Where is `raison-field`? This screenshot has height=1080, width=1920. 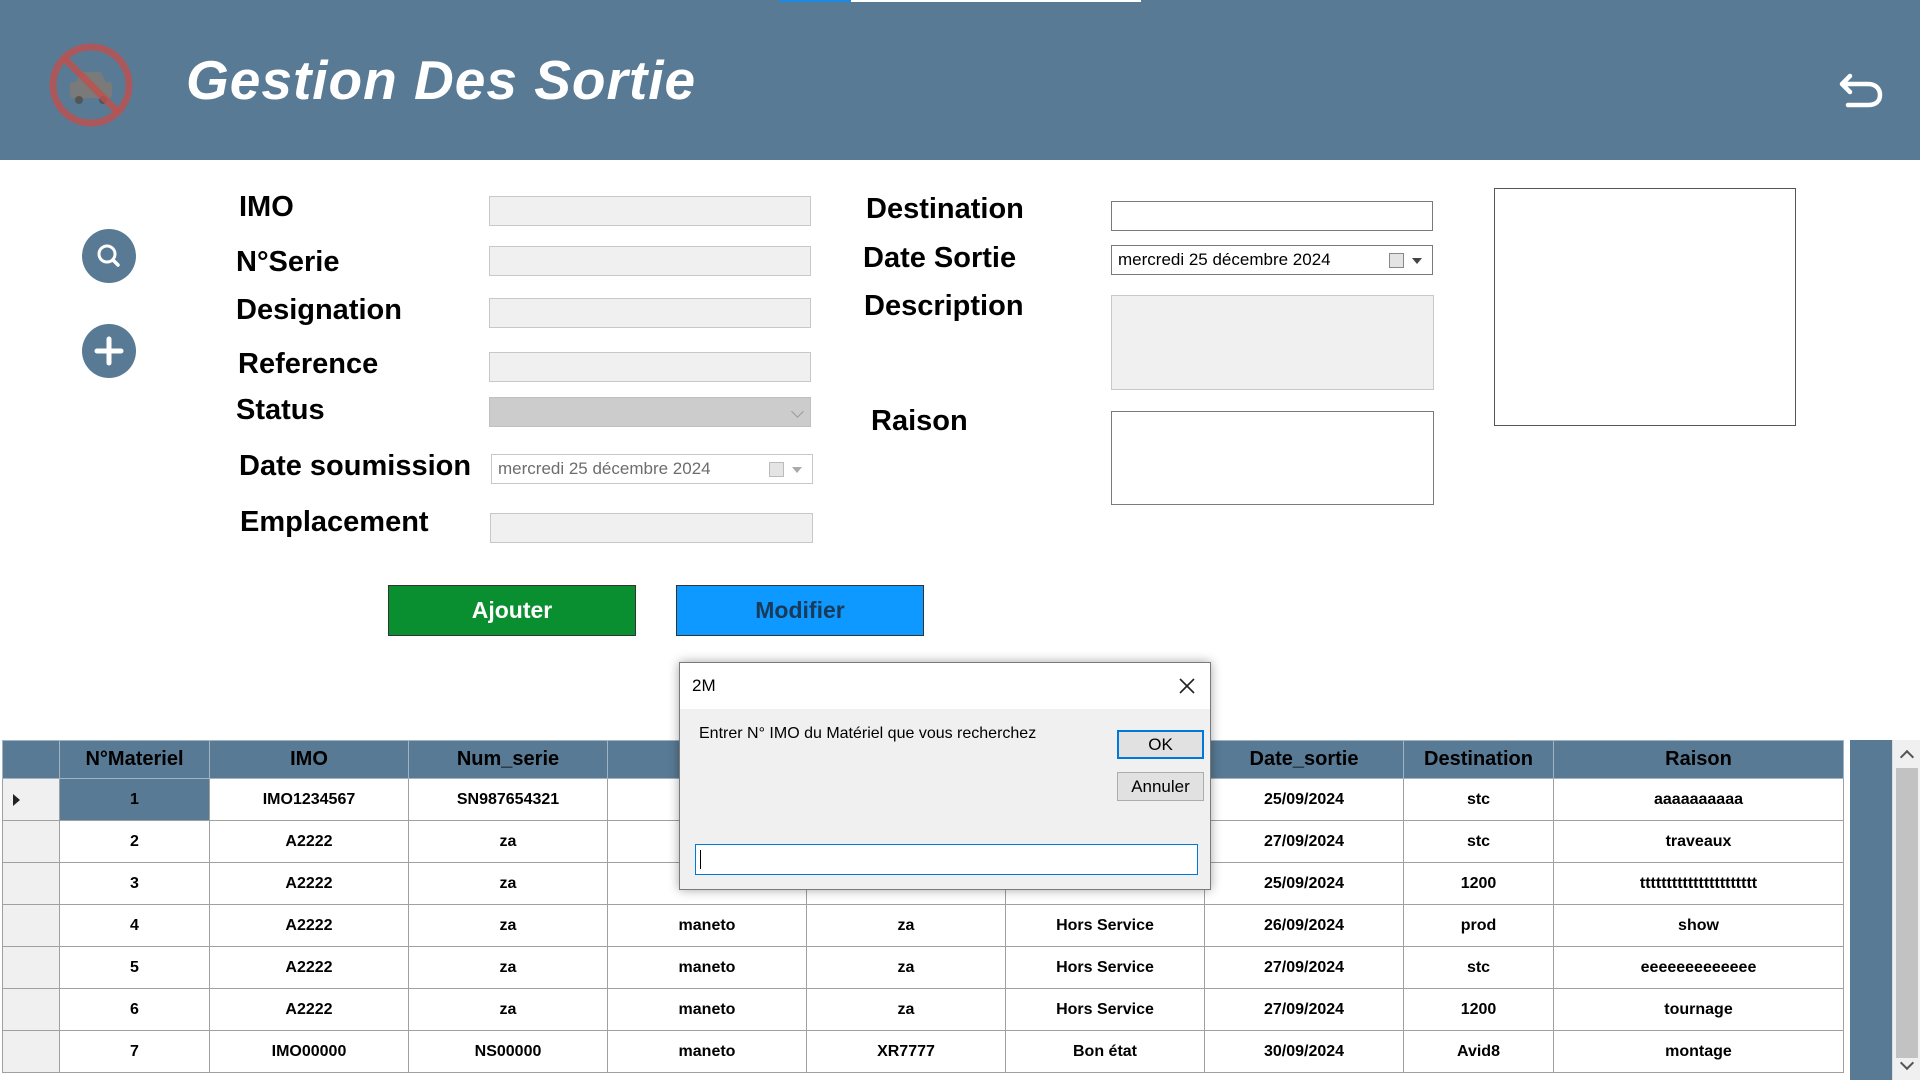 raison-field is located at coordinates (1272, 458).